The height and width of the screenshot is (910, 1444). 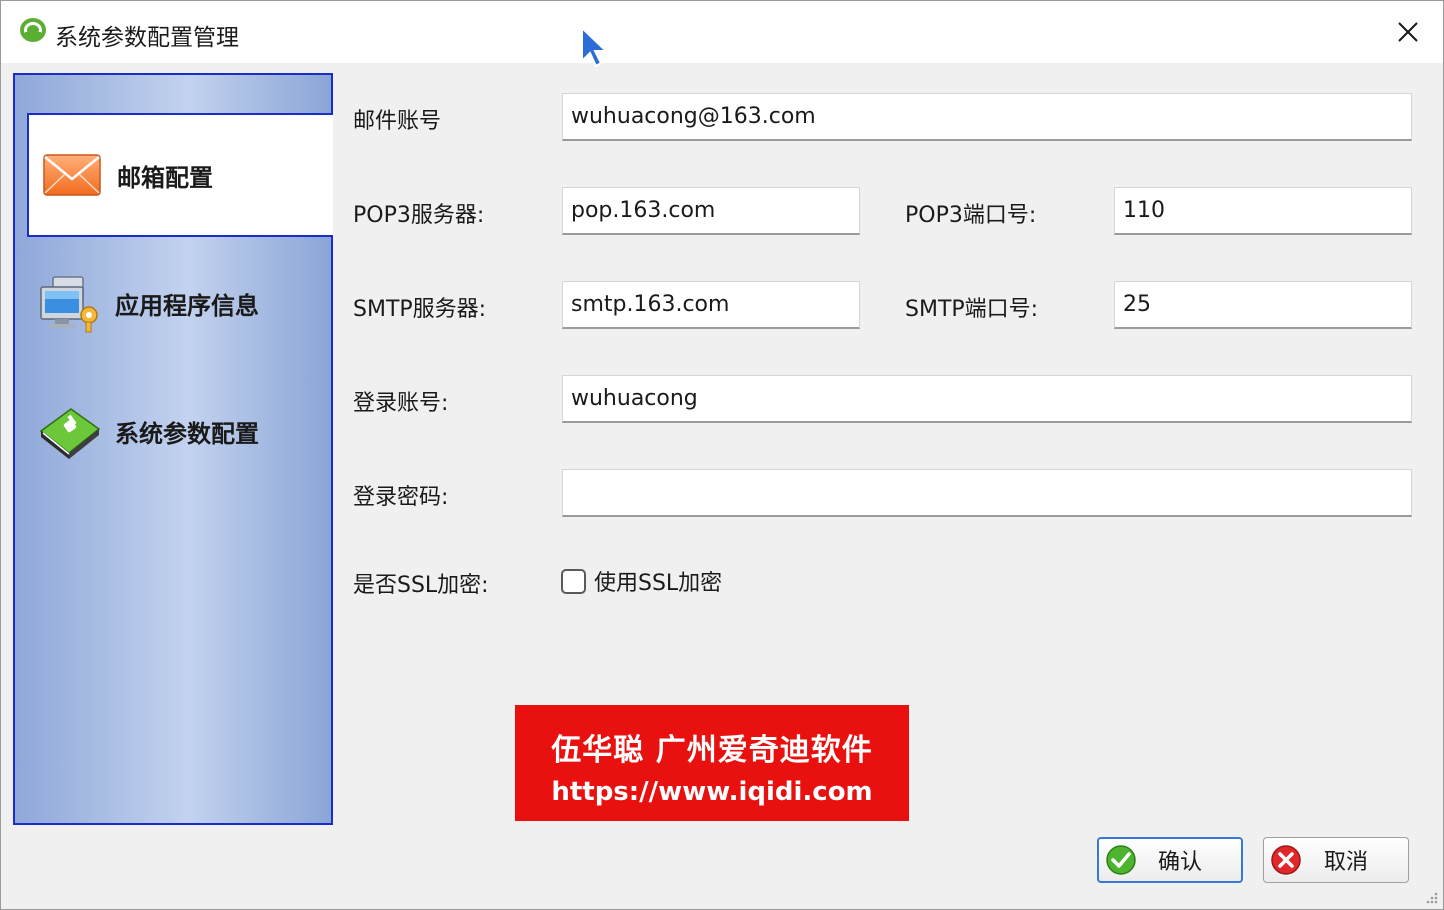 I want to click on mail-envelope-icon, so click(x=72, y=175).